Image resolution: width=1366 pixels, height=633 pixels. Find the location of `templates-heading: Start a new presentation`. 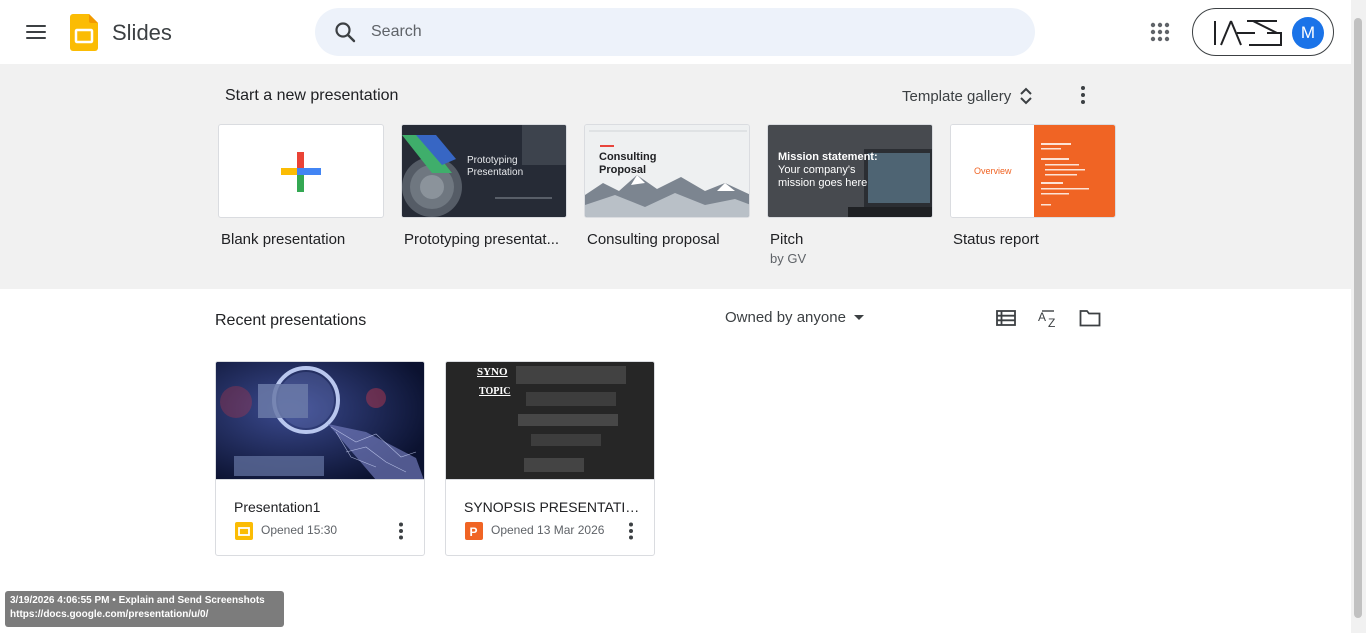

templates-heading: Start a new presentation is located at coordinates (312, 95).